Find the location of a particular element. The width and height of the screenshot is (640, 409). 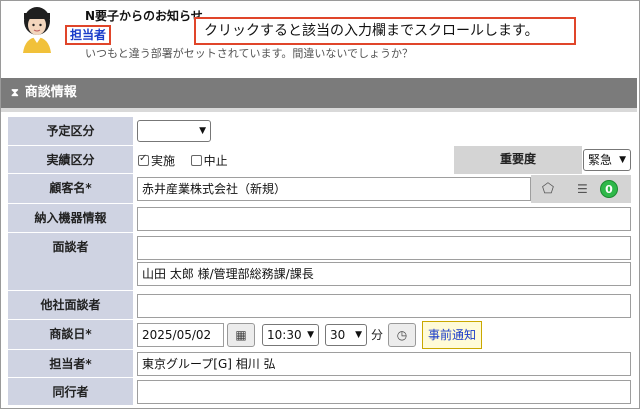

label-kokyaku: 顧客名* is located at coordinates (70, 189).